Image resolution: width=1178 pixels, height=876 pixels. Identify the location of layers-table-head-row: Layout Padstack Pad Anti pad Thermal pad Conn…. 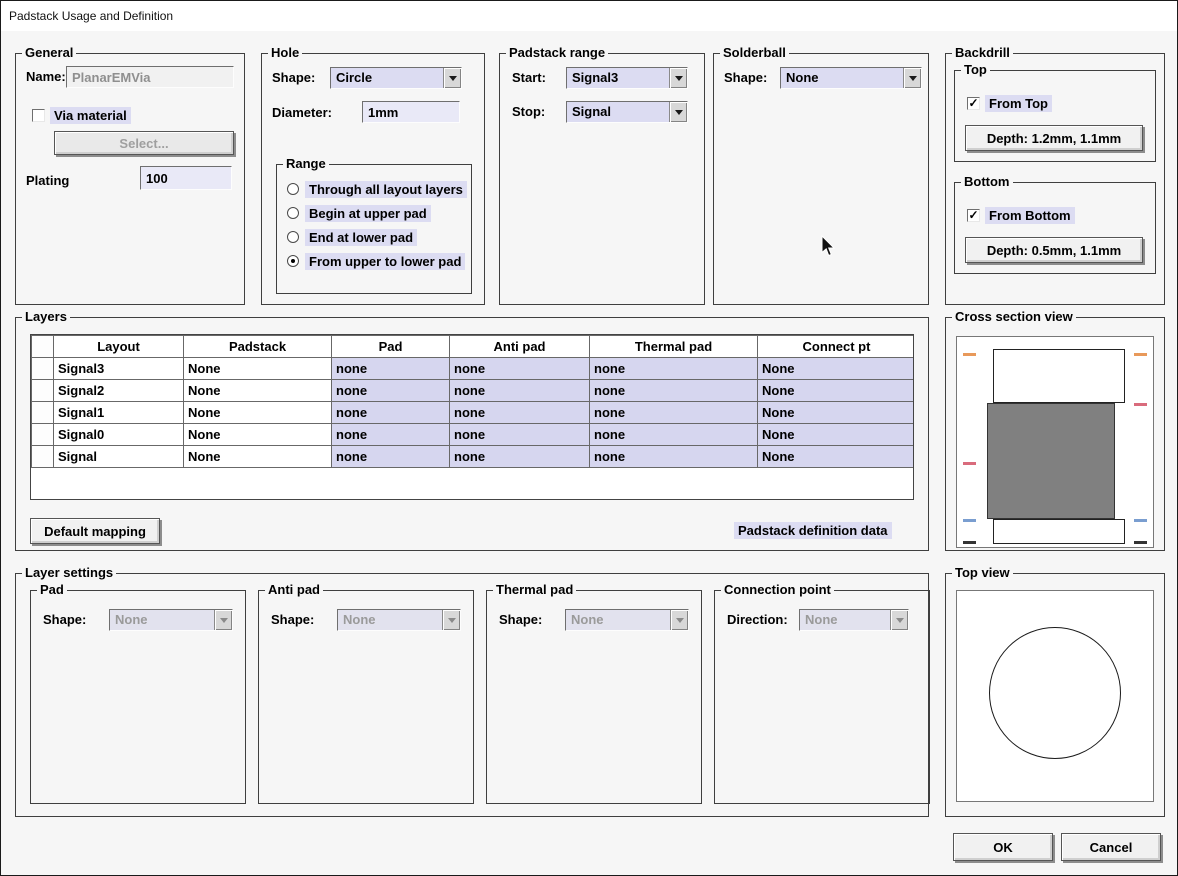
(472, 346).